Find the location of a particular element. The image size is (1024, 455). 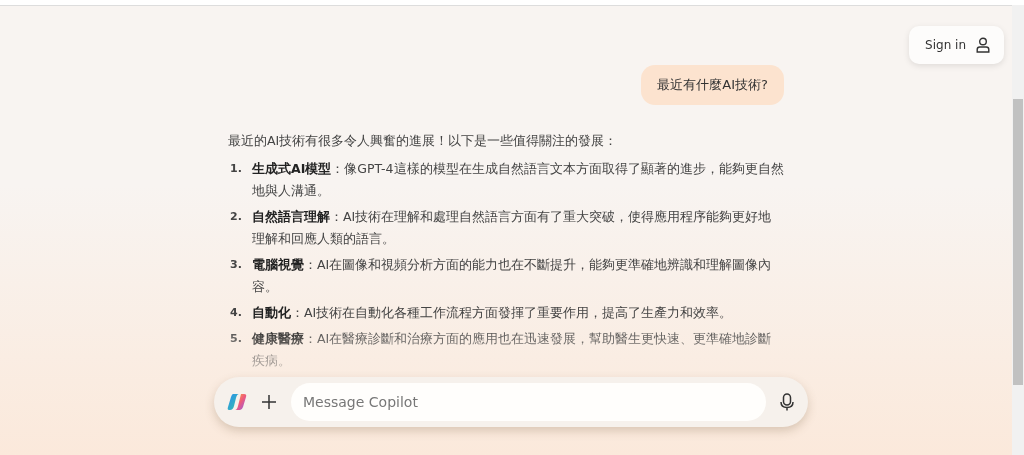

microphone-button is located at coordinates (787, 402).